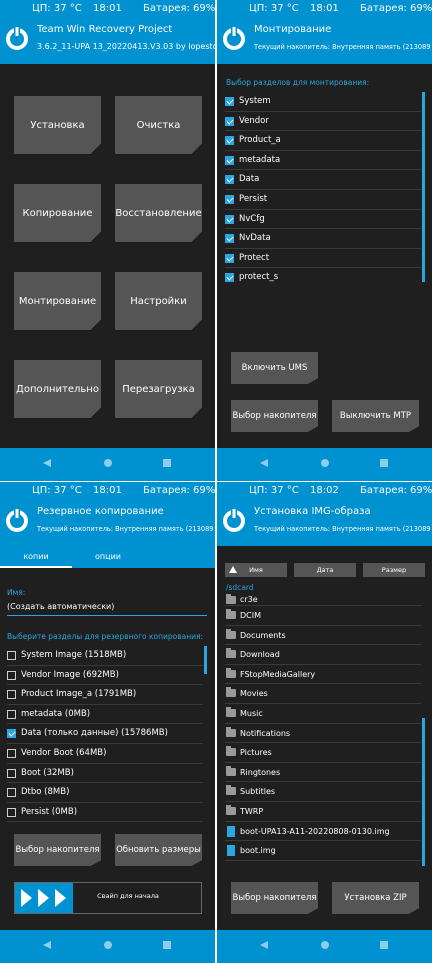  Describe the element at coordinates (105, 813) in the screenshot. I see `list-item: Persist (0MB)` at that location.